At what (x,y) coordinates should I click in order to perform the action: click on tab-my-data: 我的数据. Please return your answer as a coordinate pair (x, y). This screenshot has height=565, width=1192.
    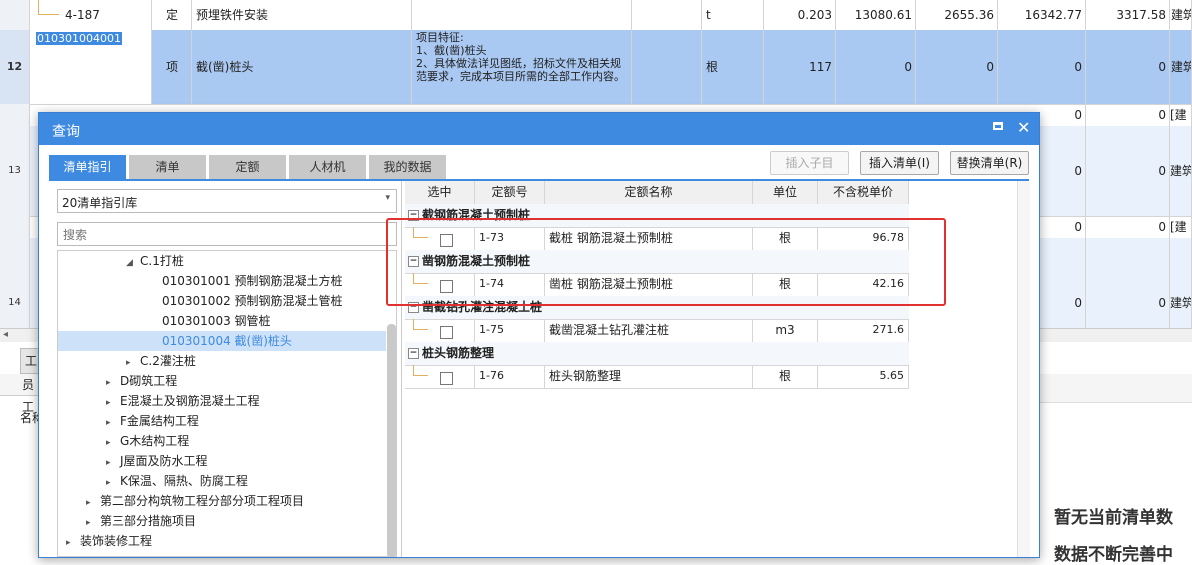
    Looking at the image, I should click on (407, 167).